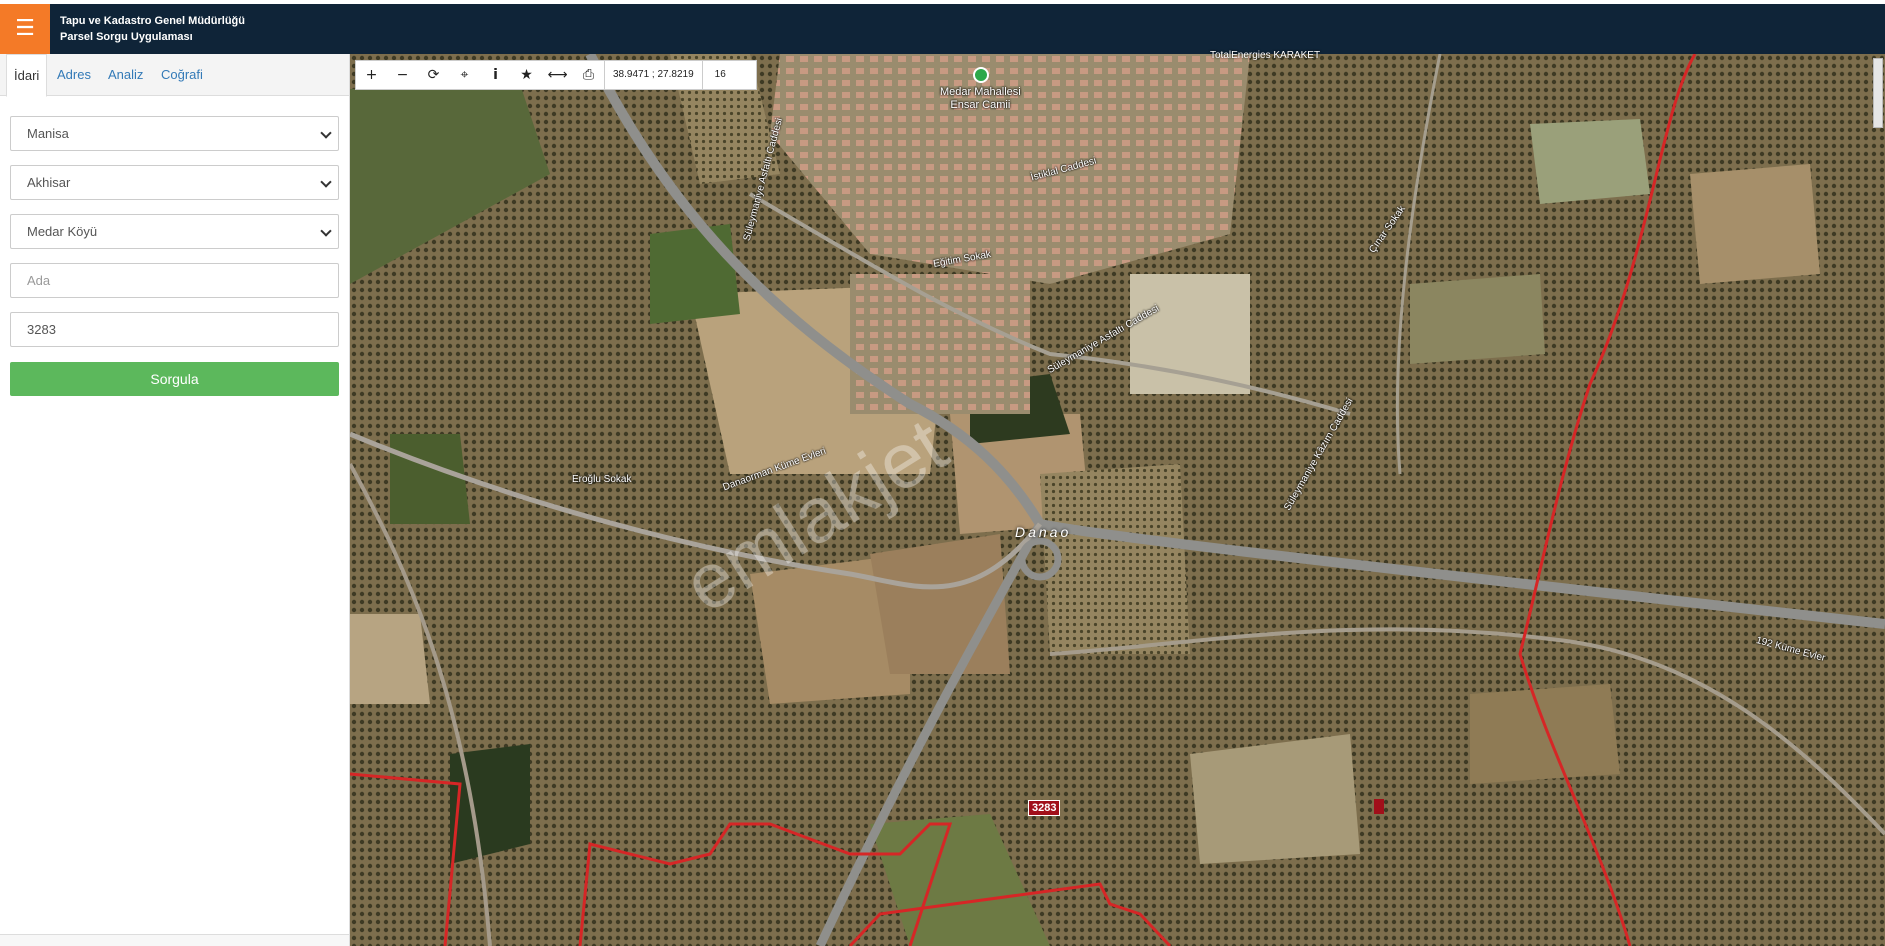  I want to click on tab-adres: Adres, so click(74, 75).